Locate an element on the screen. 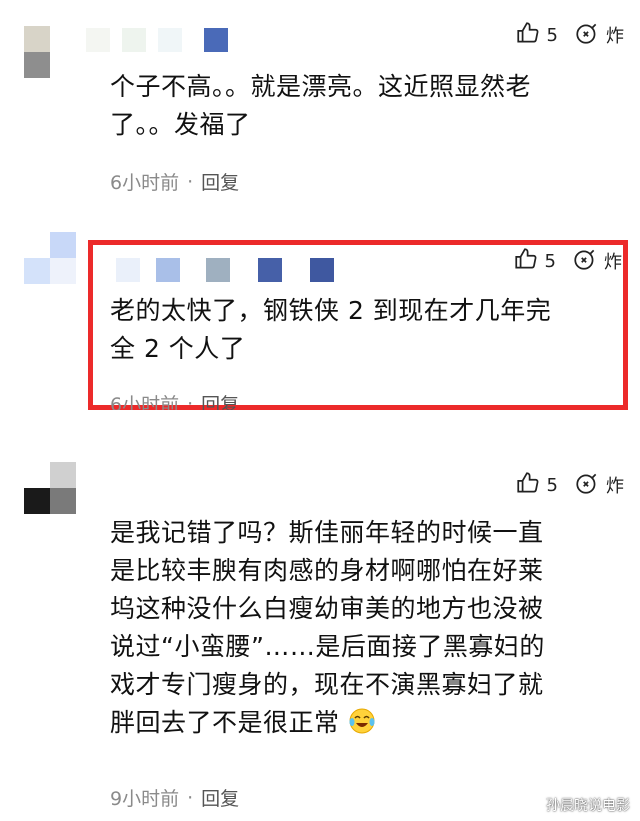 This screenshot has width=640, height=821. text-line: 坞这种没什么白瘦幼审美的地方也没被 is located at coordinates (327, 608).